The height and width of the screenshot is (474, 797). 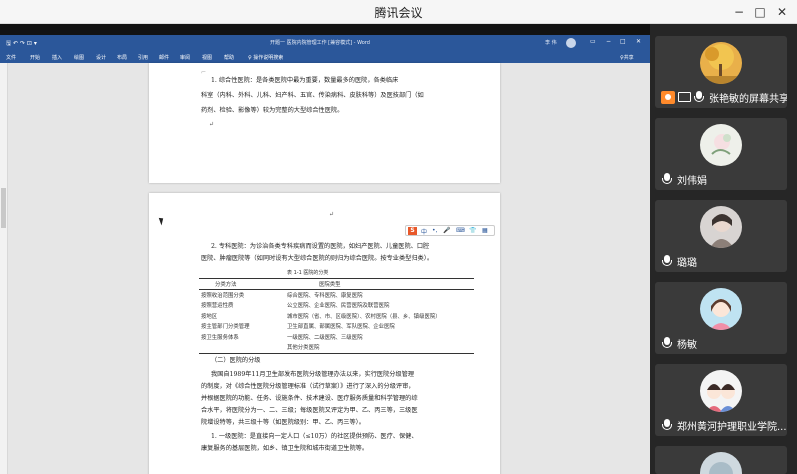 What do you see at coordinates (21, 44) in the screenshot?
I see `quick-access-toolbar: 🖫 ↶ ↷ ⊡ ▾` at bounding box center [21, 44].